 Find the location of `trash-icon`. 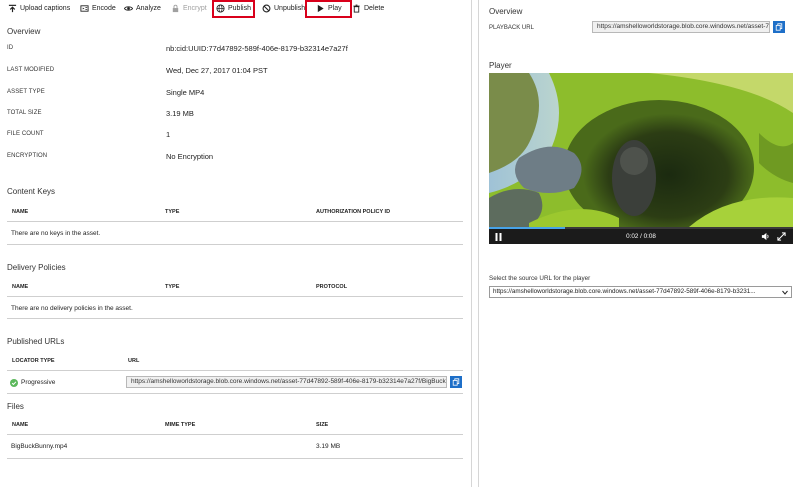

trash-icon is located at coordinates (356, 8).